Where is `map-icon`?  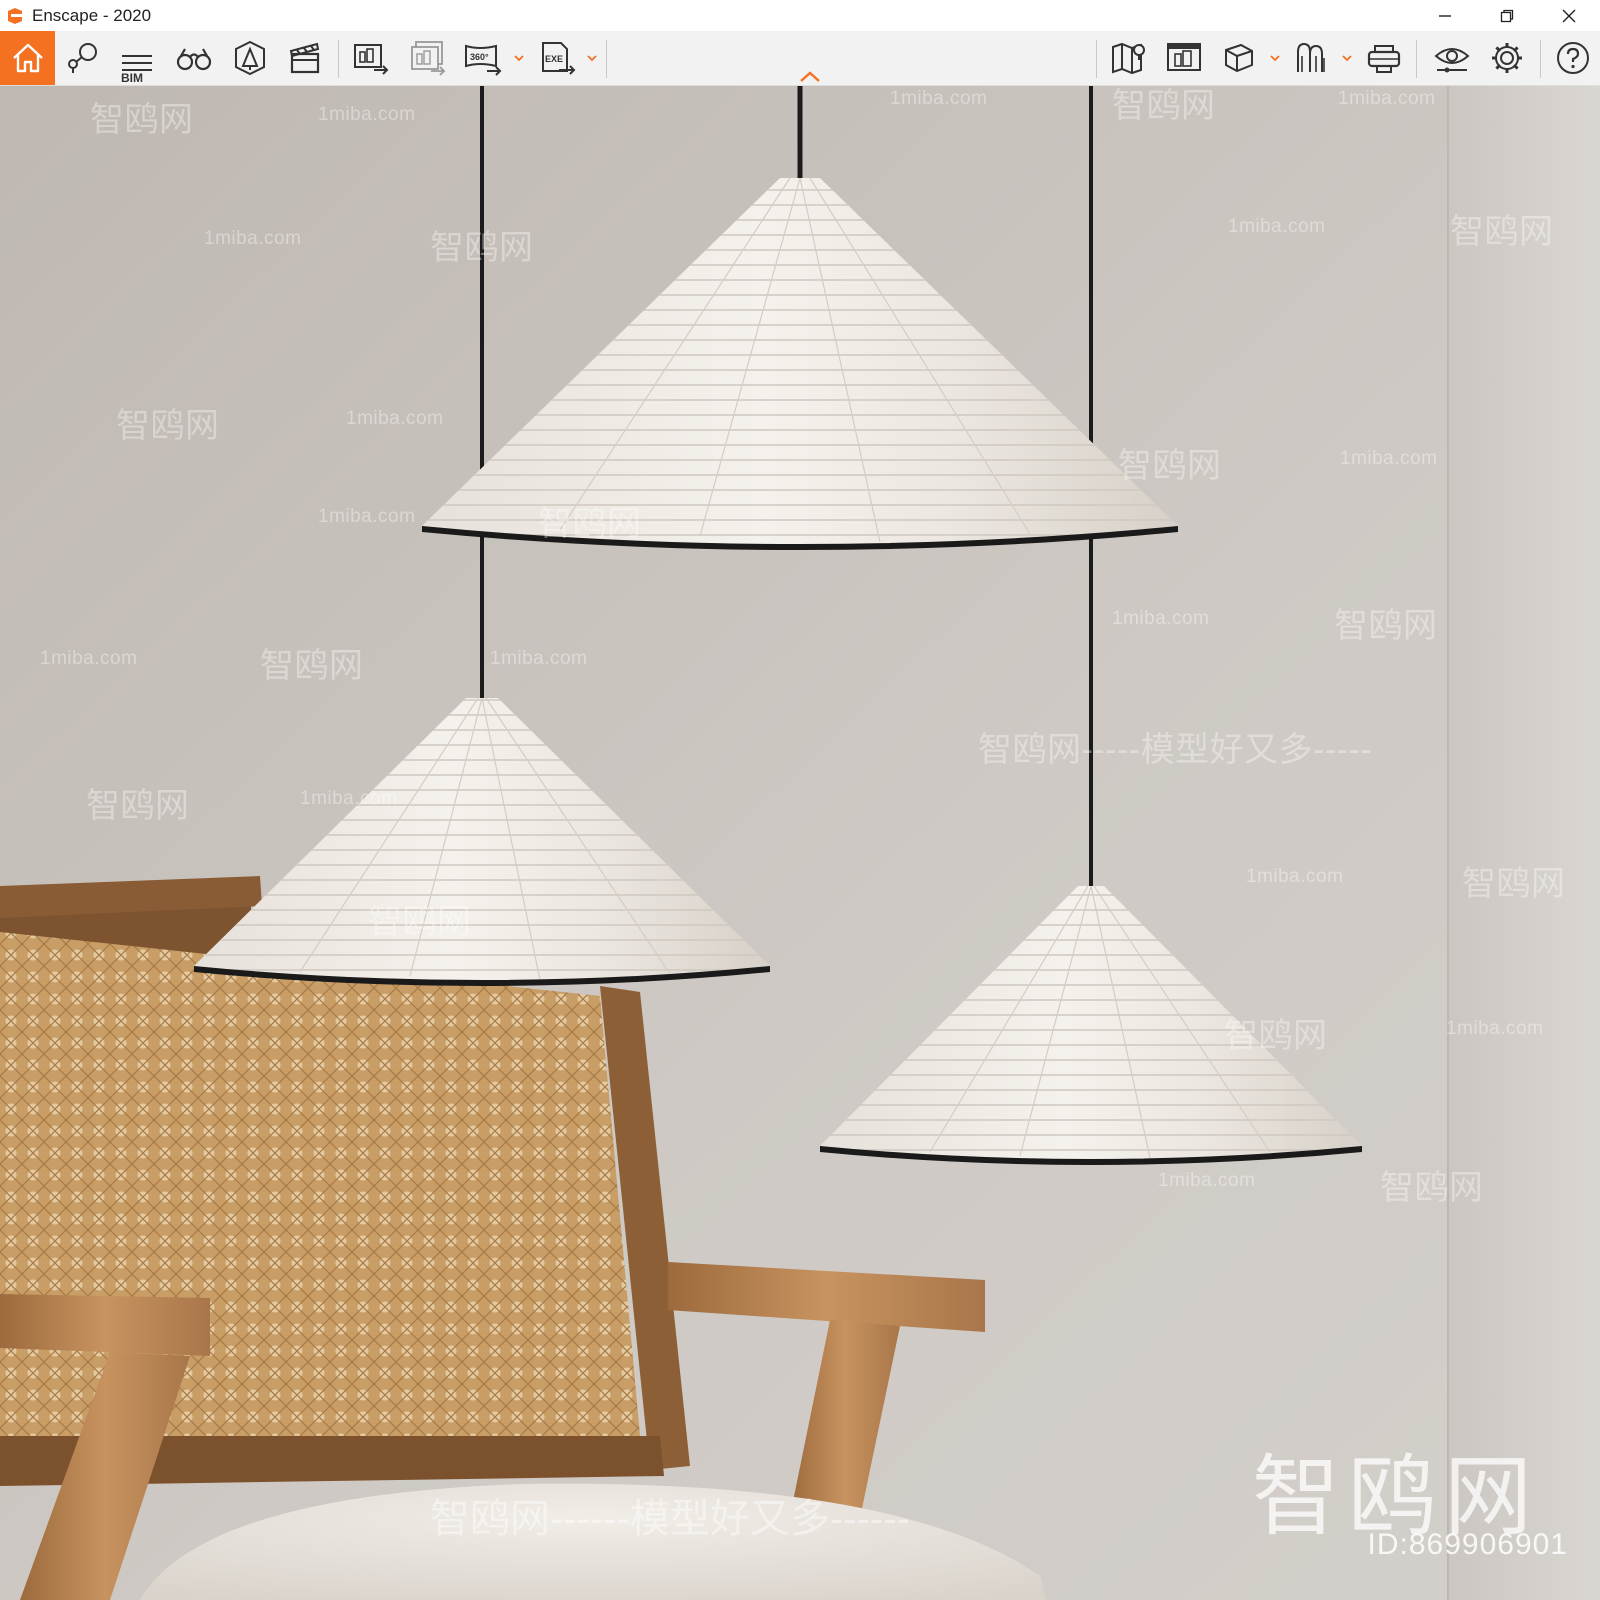
map-icon is located at coordinates (1128, 58).